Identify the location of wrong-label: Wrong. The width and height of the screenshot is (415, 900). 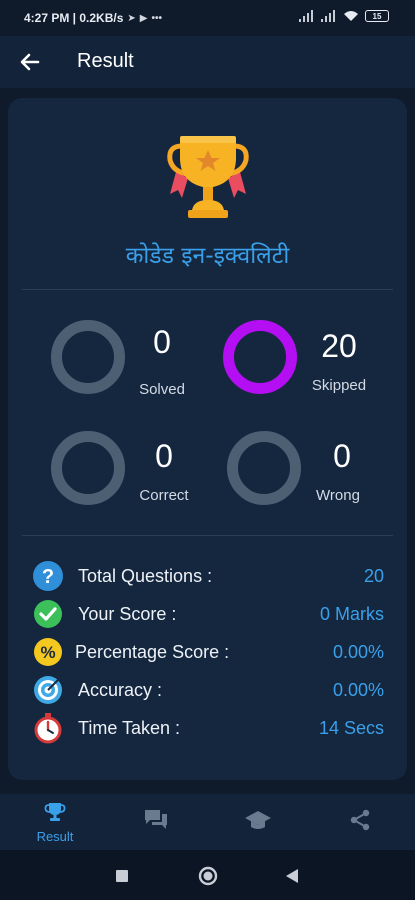
(338, 495).